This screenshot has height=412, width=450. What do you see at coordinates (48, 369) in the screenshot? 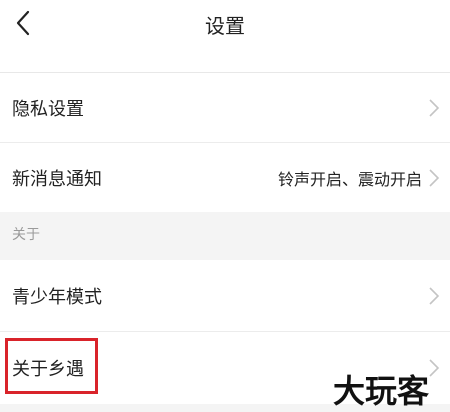
I see `row-label: 关于乡遇` at bounding box center [48, 369].